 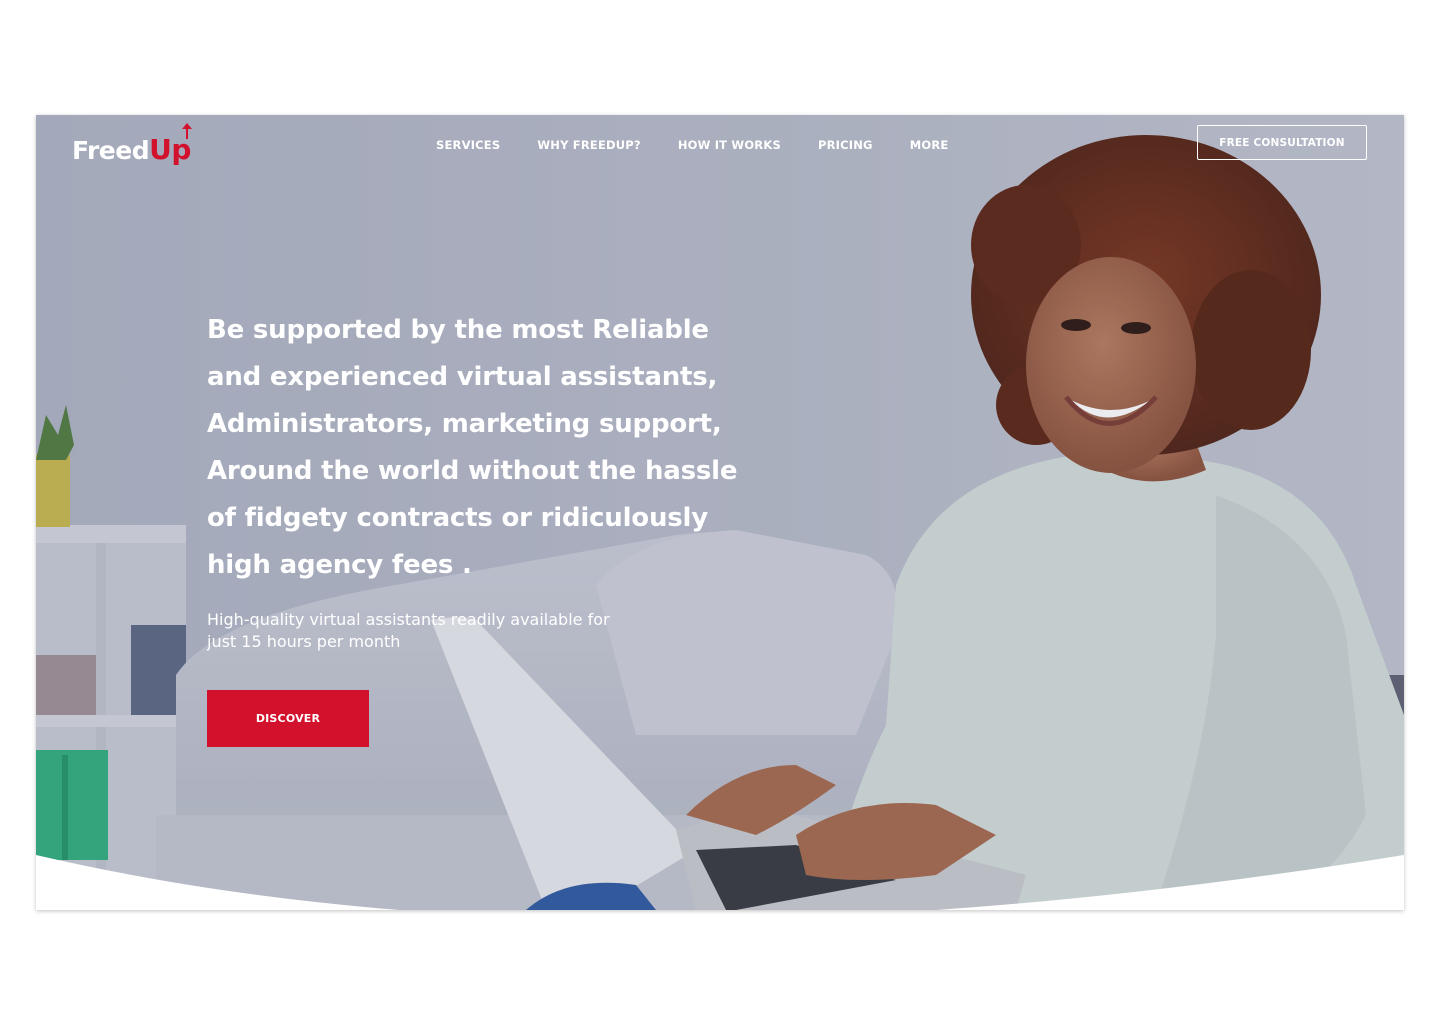 I want to click on nav-item-pricing: PRICING, so click(x=845, y=145).